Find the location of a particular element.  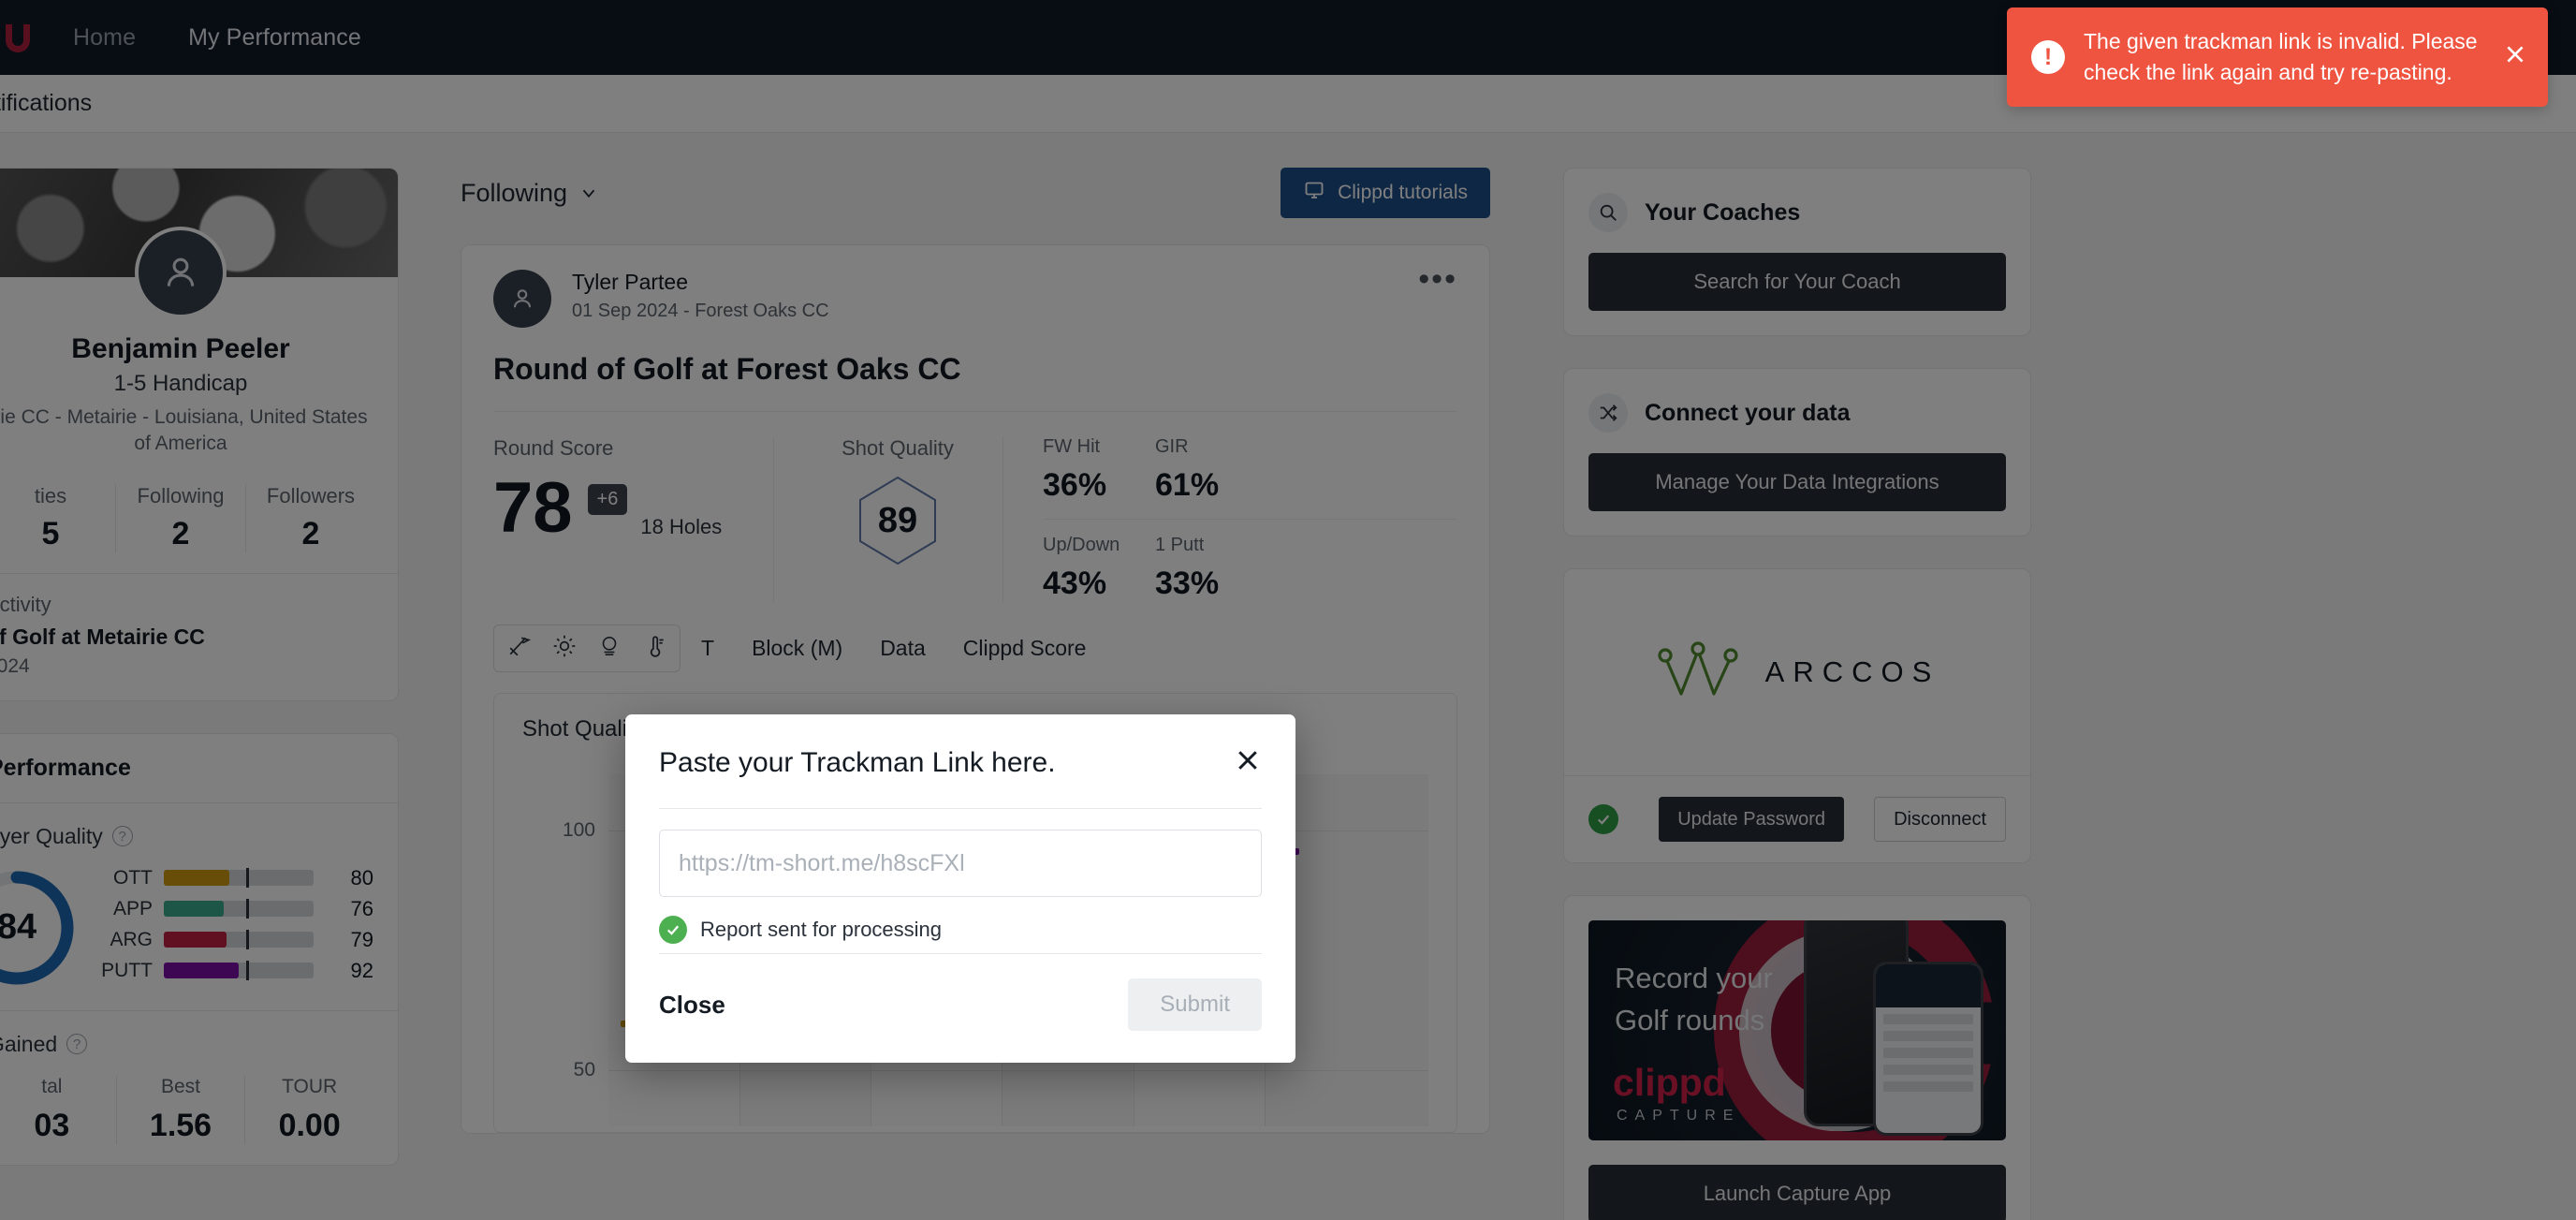

trackman-link-input is located at coordinates (961, 863).